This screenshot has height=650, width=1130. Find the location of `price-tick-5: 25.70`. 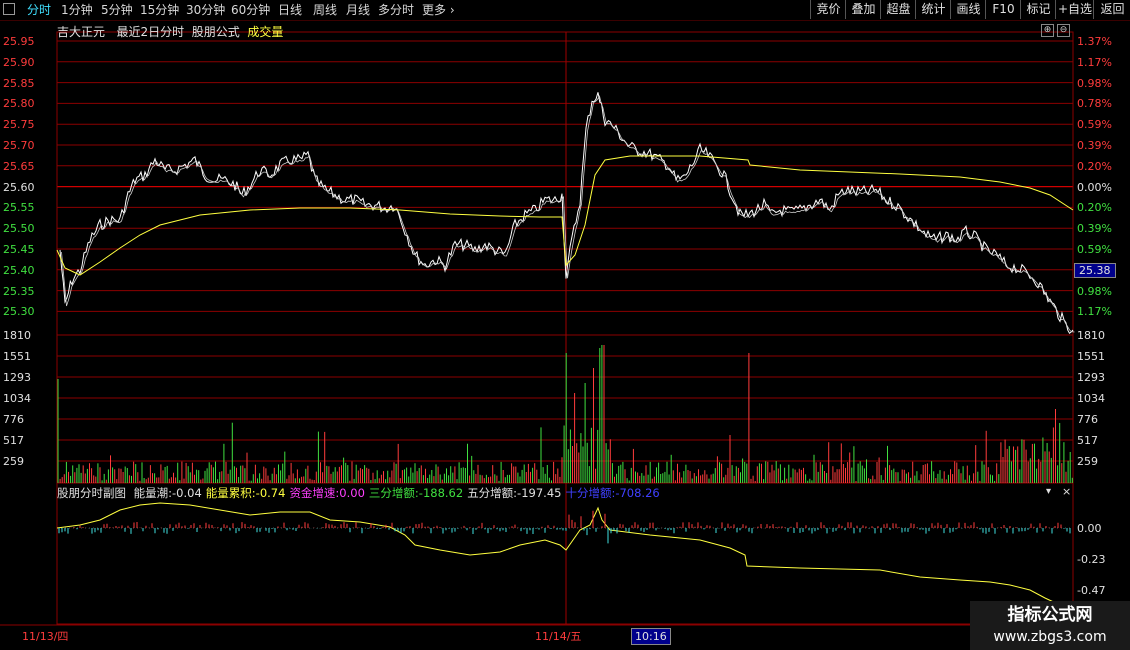

price-tick-5: 25.70 is located at coordinates (19, 145).